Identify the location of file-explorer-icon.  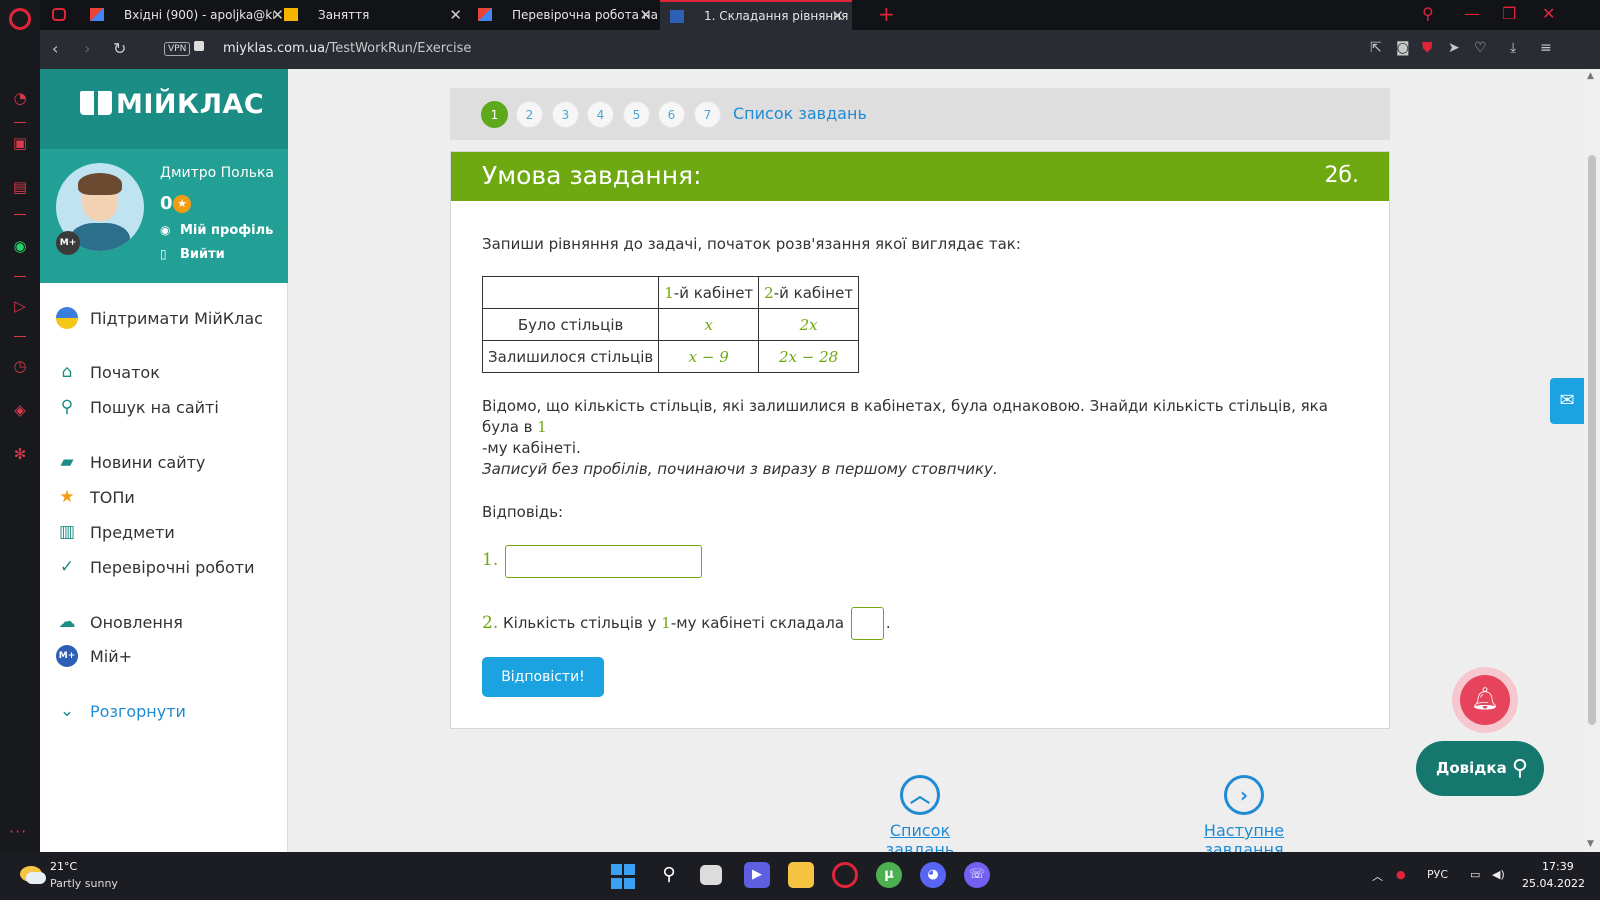
(801, 875).